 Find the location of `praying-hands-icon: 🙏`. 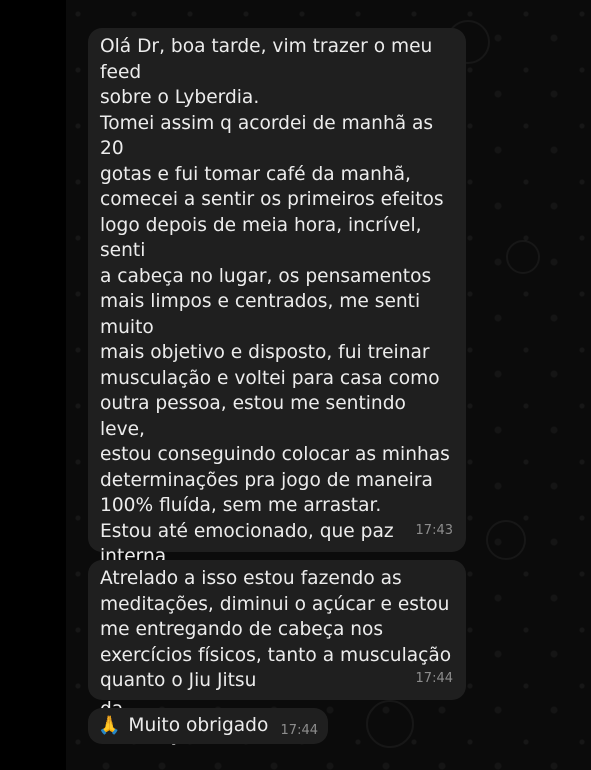

praying-hands-icon: 🙏 is located at coordinates (109, 725).